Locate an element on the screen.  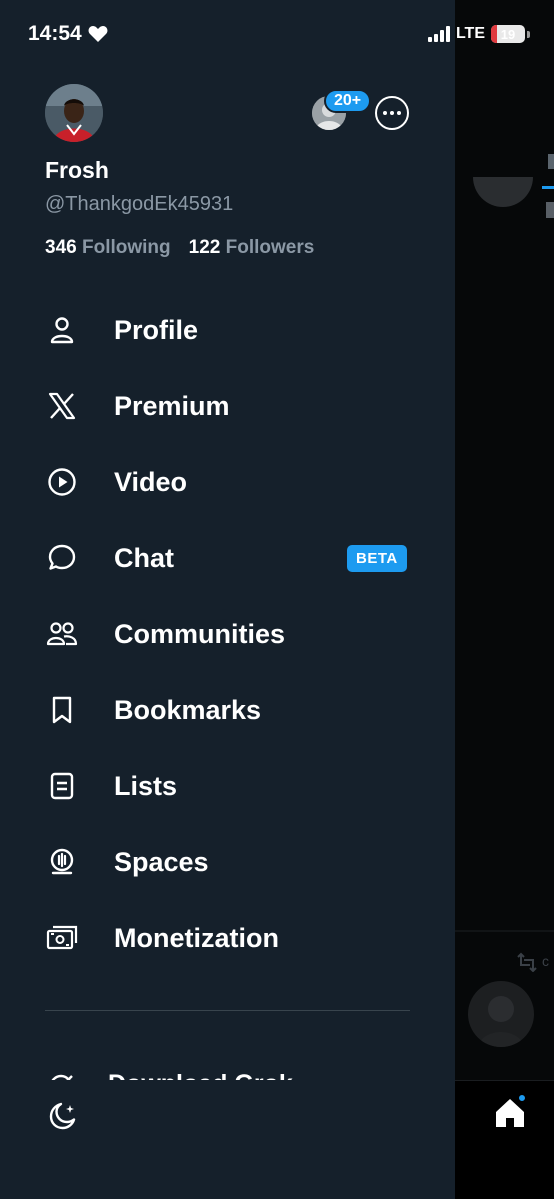
menu-item-label: Premium is located at coordinates (172, 405).